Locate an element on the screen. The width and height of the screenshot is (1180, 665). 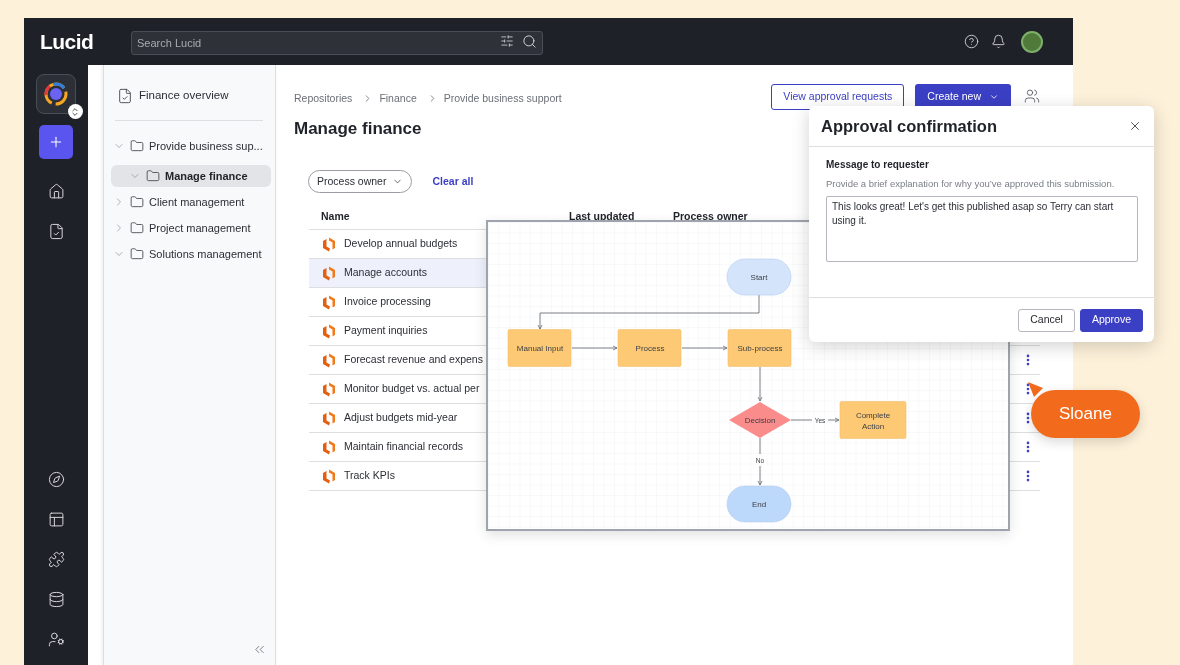
decision-node: Decision is located at coordinates (760, 420).